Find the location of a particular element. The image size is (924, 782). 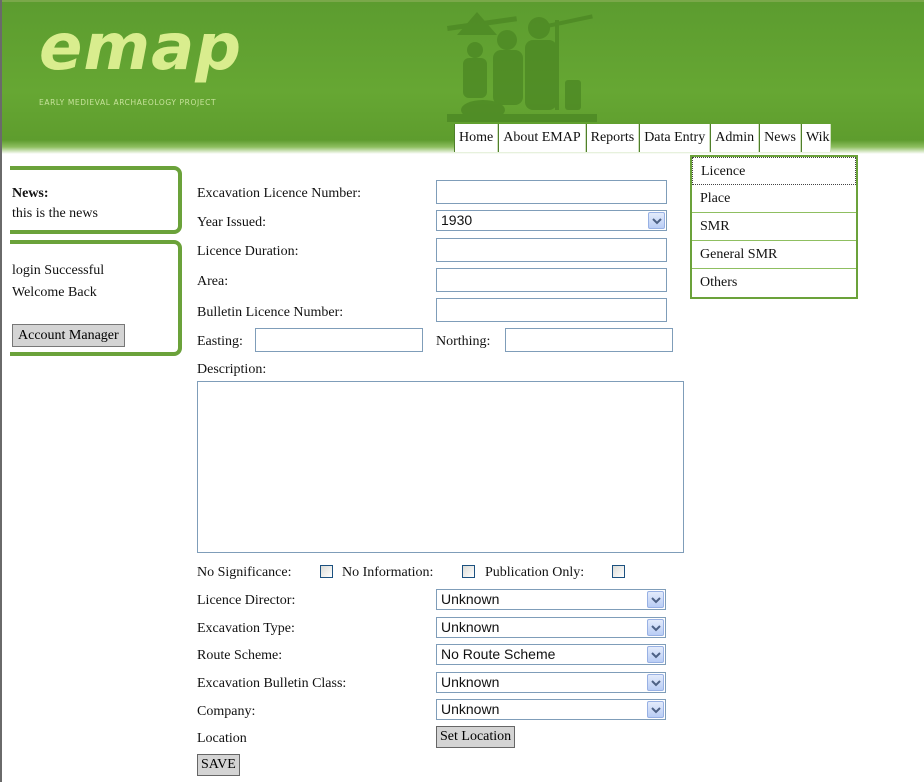

licence-number-label: Excavation Licence Number: is located at coordinates (279, 193).